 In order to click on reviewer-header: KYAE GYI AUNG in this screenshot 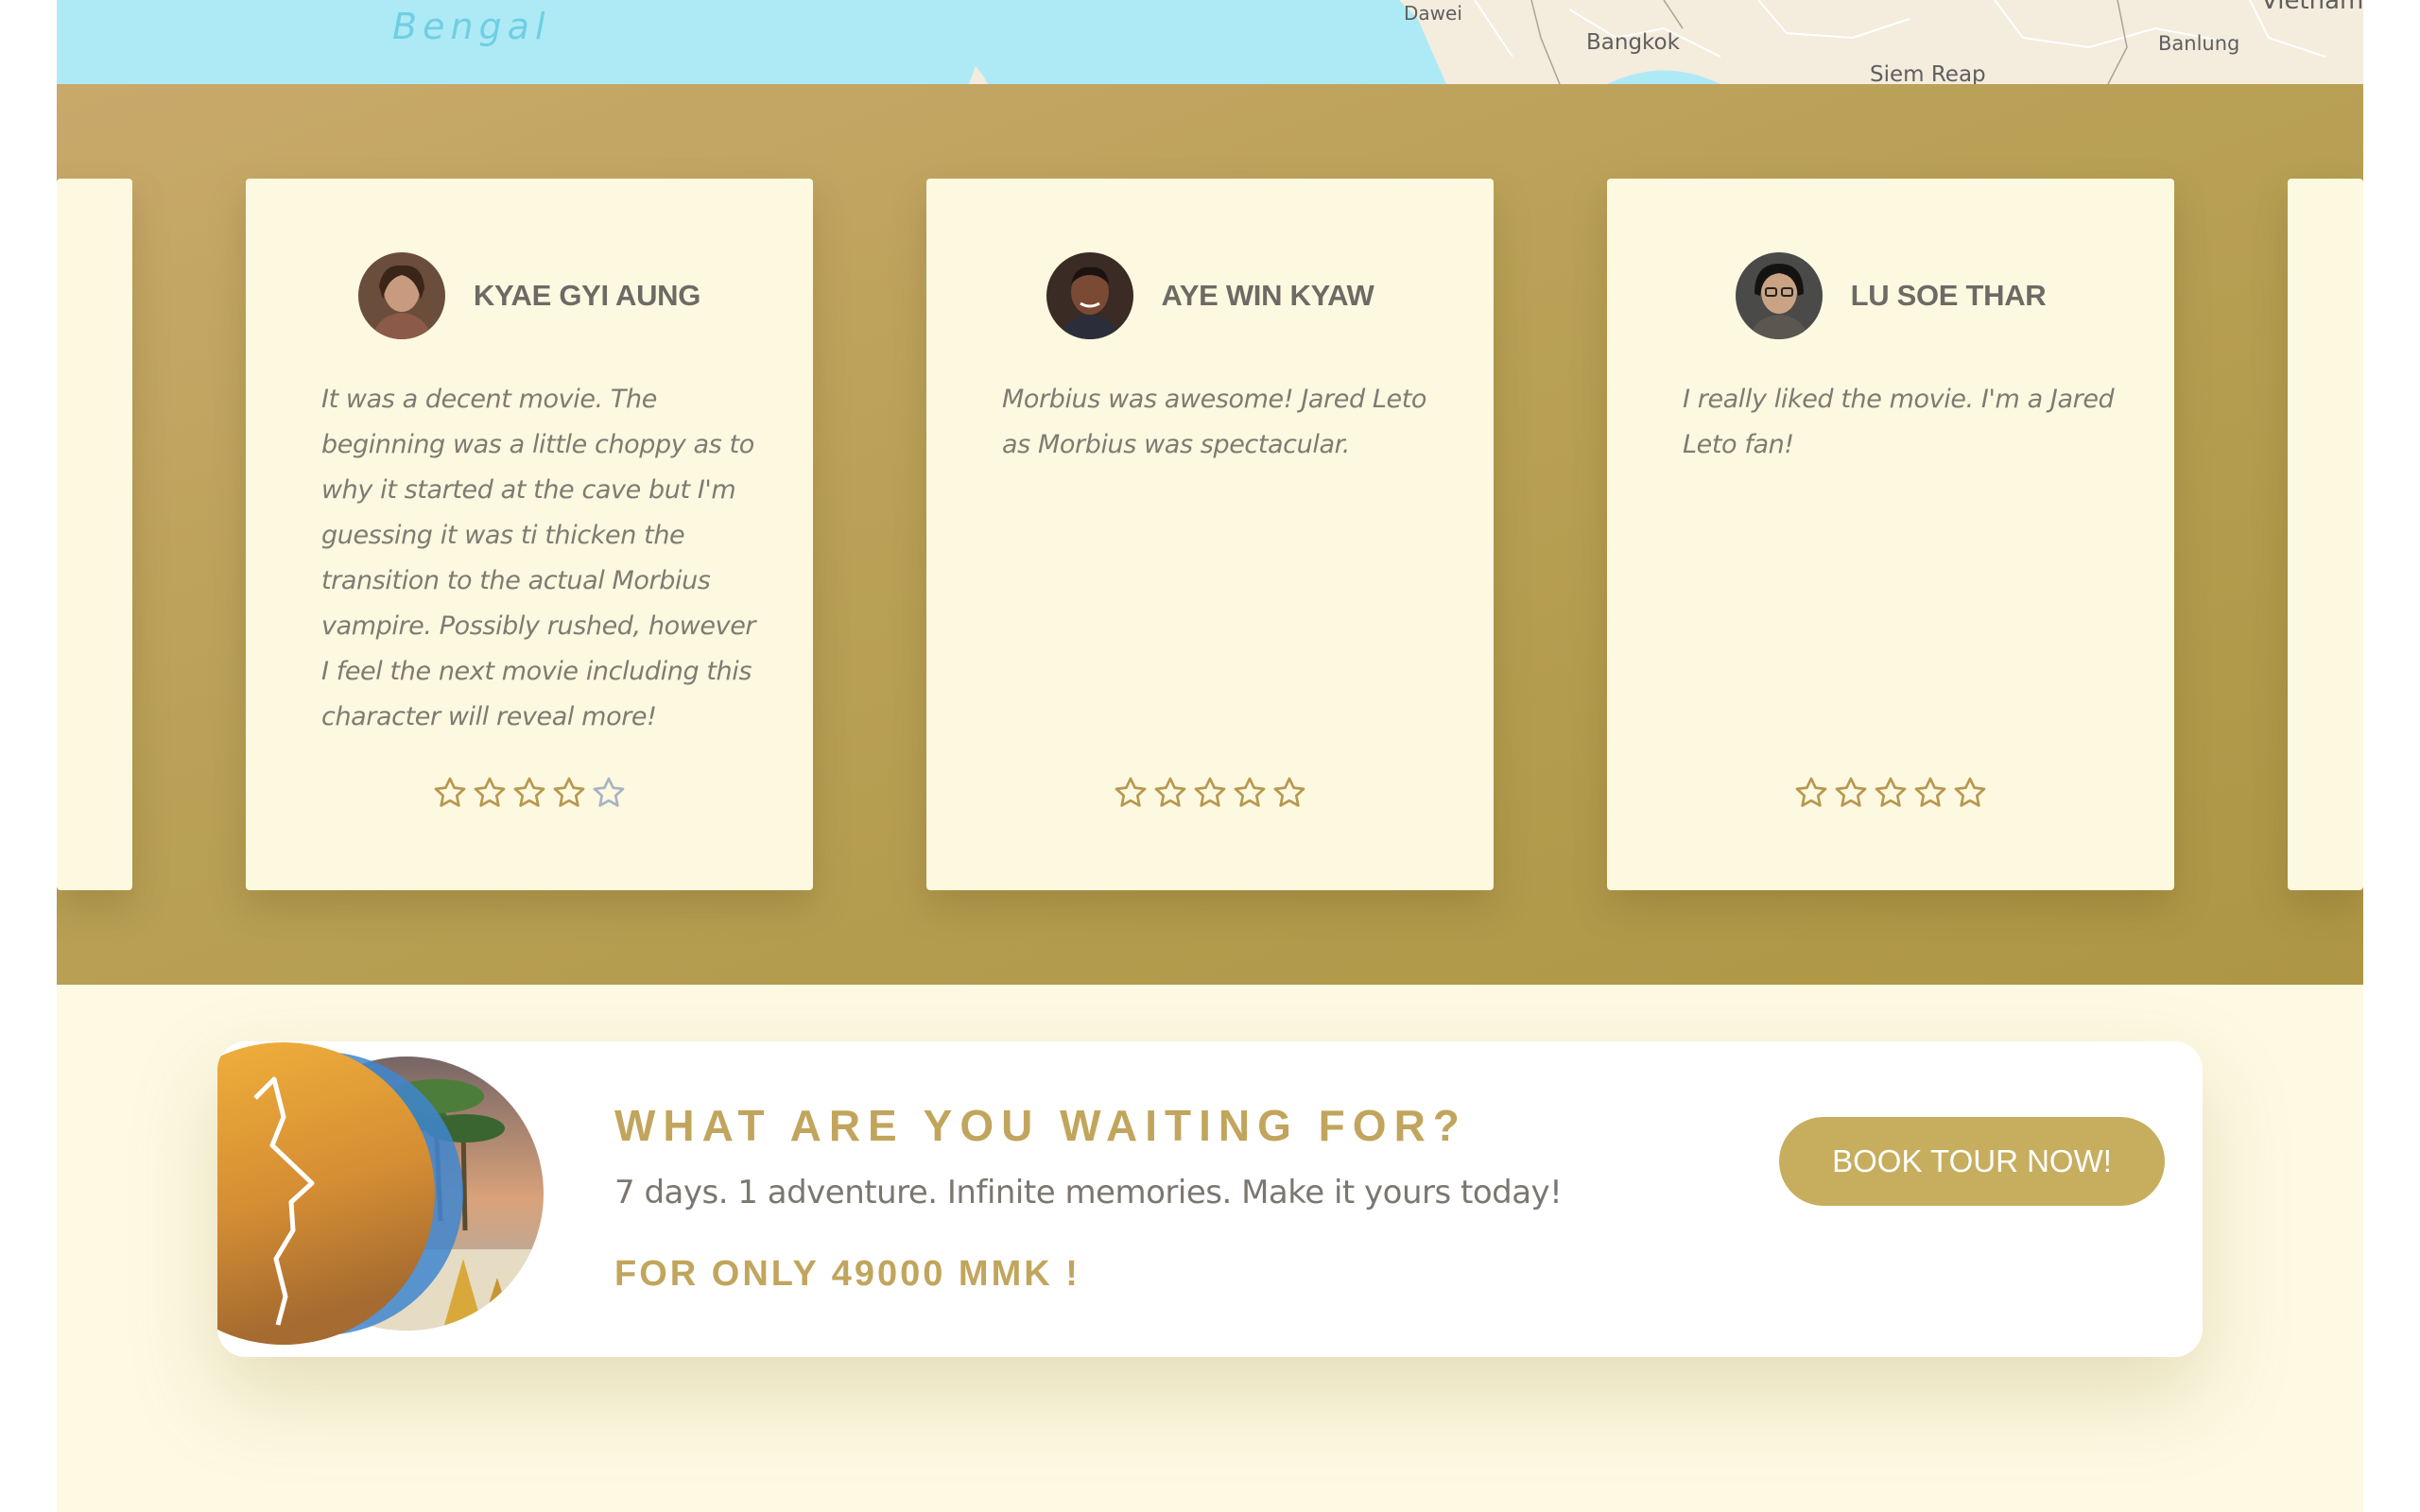, I will do `click(529, 295)`.